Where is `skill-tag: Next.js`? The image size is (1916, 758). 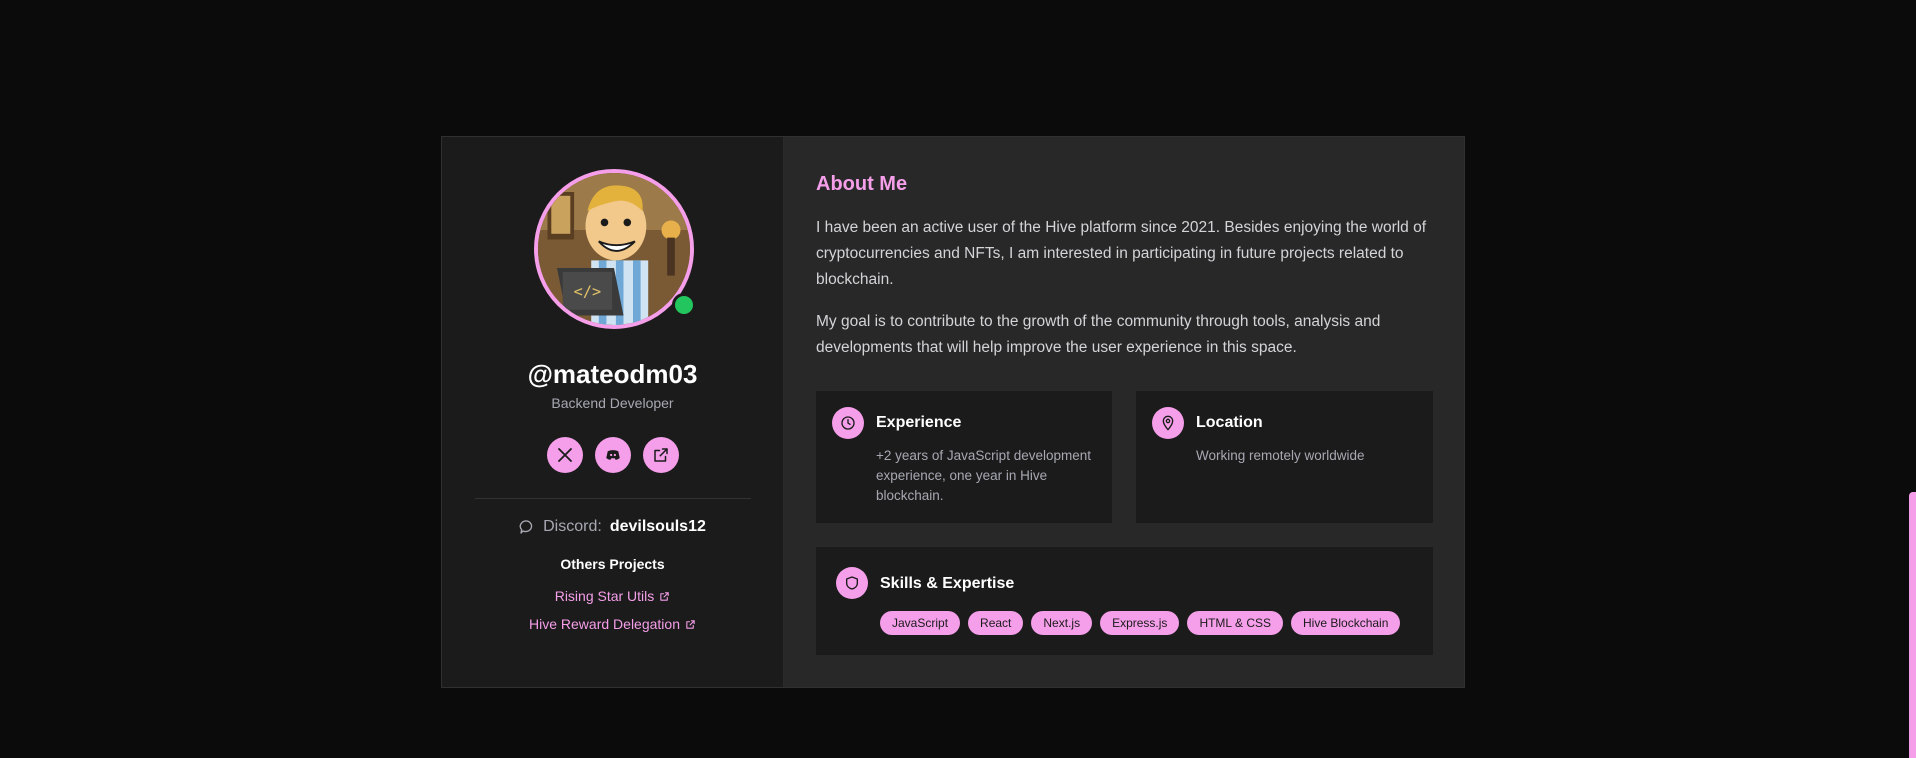 skill-tag: Next.js is located at coordinates (1062, 623).